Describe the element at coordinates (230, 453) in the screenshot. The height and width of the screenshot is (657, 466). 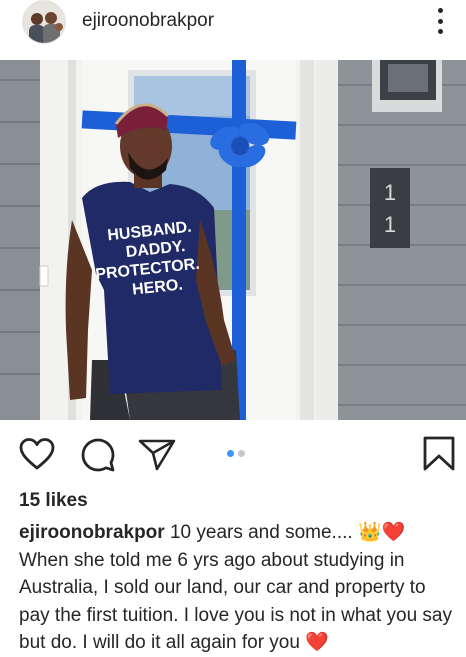
I see `carousel-dot-active` at that location.